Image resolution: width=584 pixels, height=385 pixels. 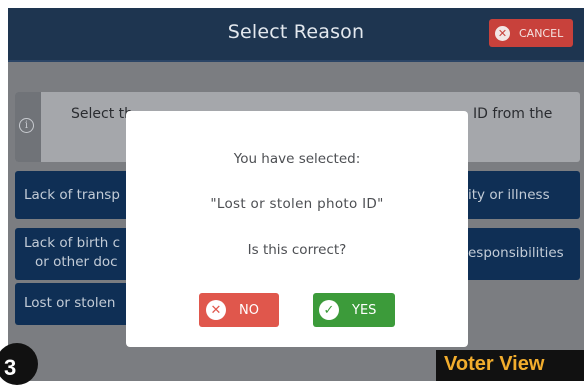 What do you see at coordinates (297, 250) in the screenshot?
I see `confirm-question: Is this correct?` at bounding box center [297, 250].